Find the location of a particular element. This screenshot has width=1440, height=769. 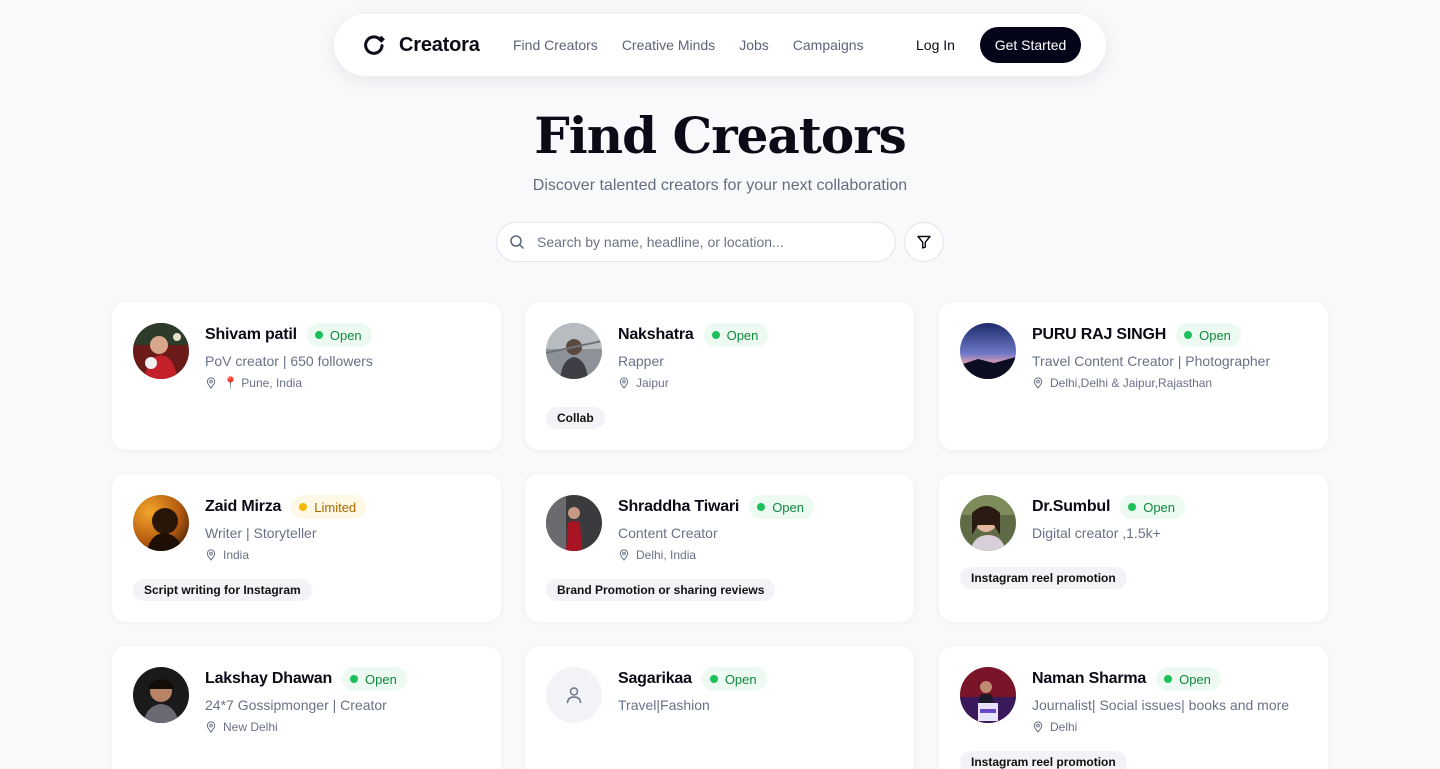

location-text: New Delhi is located at coordinates (250, 727).